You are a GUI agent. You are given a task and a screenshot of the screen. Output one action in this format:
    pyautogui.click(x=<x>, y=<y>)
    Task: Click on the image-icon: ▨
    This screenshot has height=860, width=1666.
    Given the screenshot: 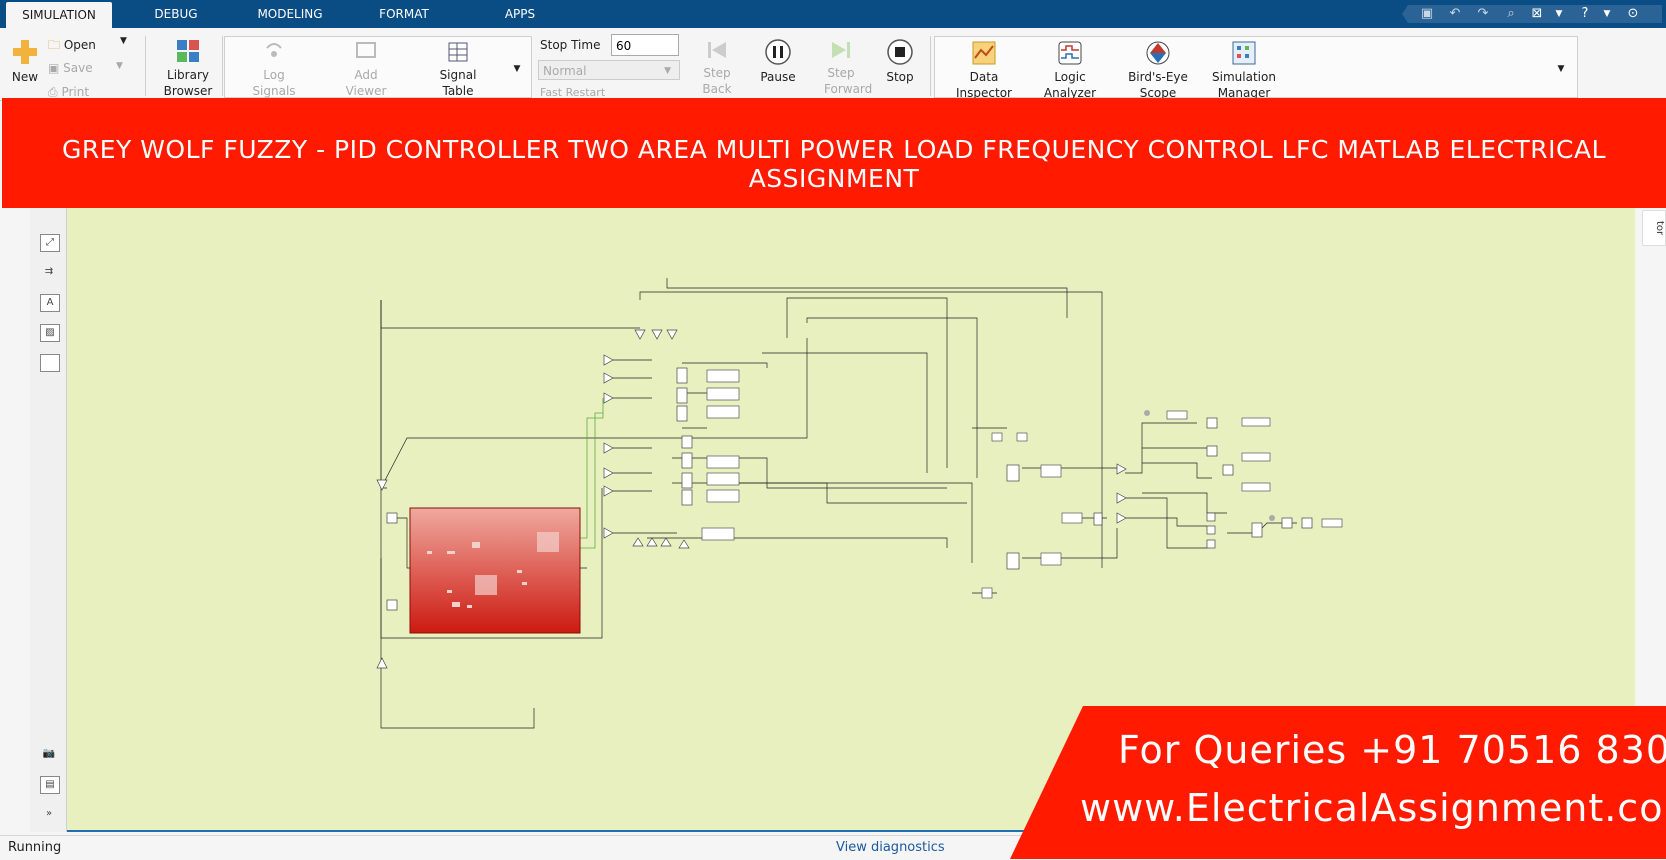 What is the action you would take?
    pyautogui.click(x=50, y=333)
    